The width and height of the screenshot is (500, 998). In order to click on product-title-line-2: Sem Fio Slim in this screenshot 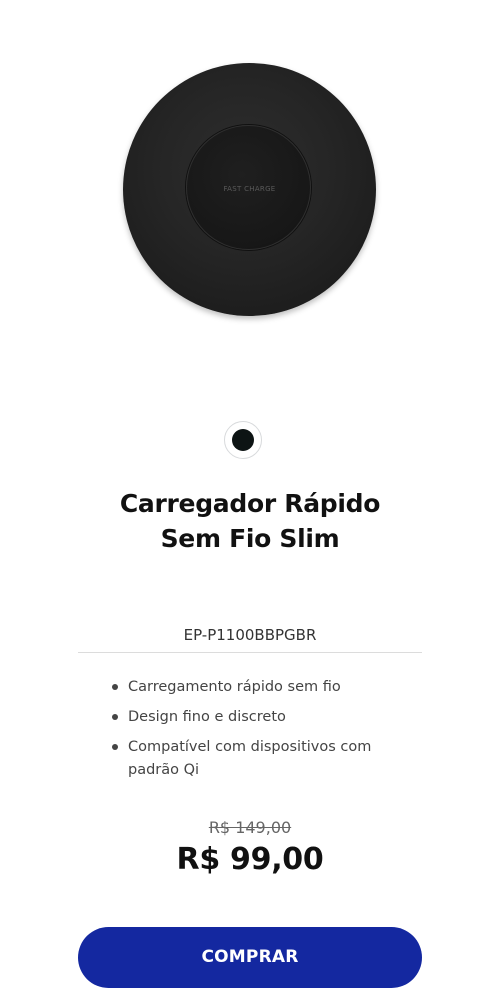, I will do `click(250, 538)`.